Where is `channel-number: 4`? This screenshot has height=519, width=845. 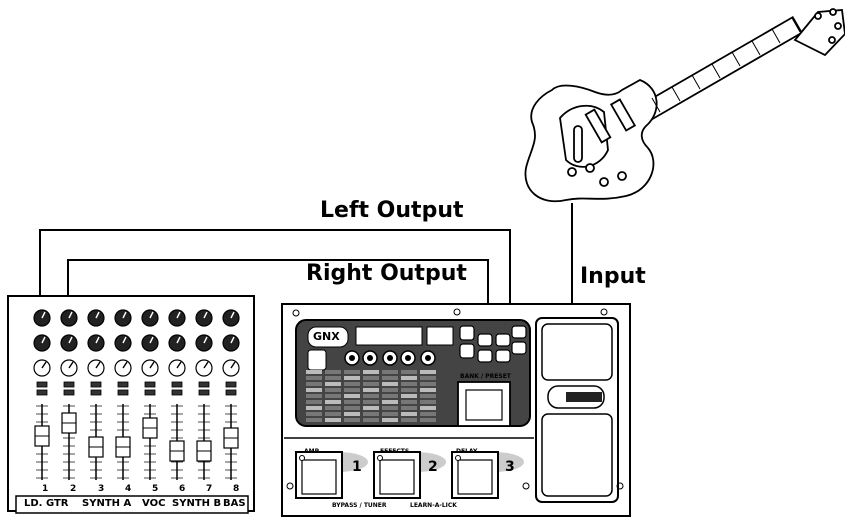
channel-number: 4 is located at coordinates (128, 489).